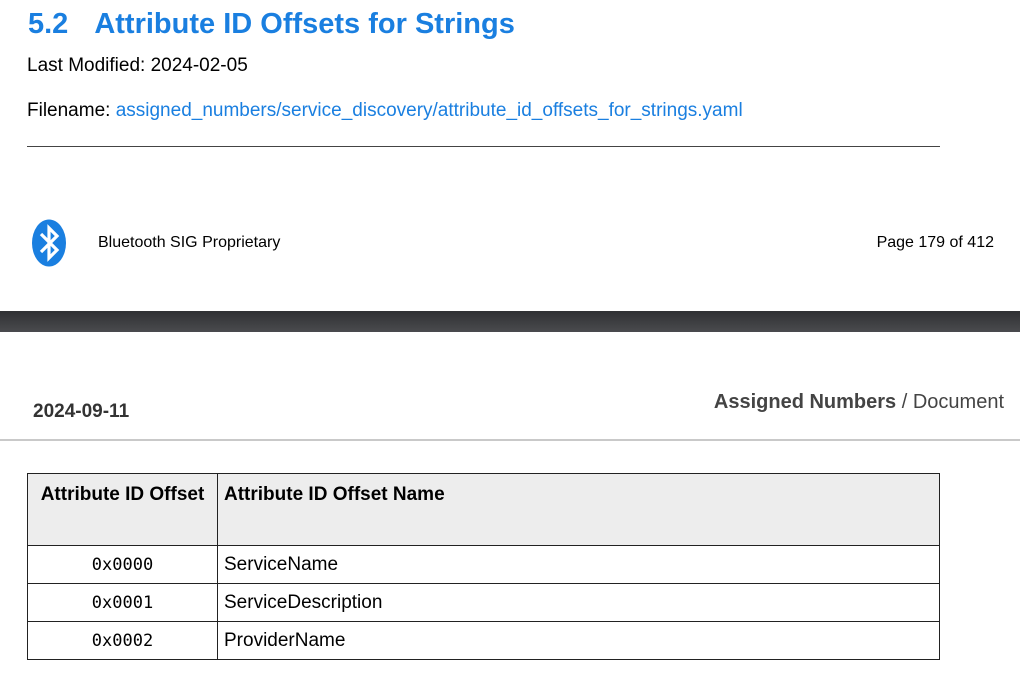  What do you see at coordinates (578, 602) in the screenshot?
I see `name-cell: ServiceDescription` at bounding box center [578, 602].